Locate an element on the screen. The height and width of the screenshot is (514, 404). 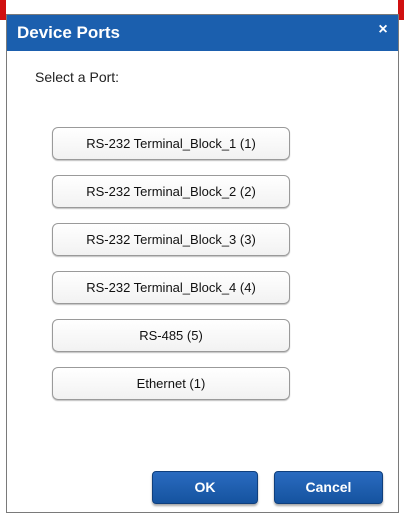
close-icon: × is located at coordinates (383, 30).